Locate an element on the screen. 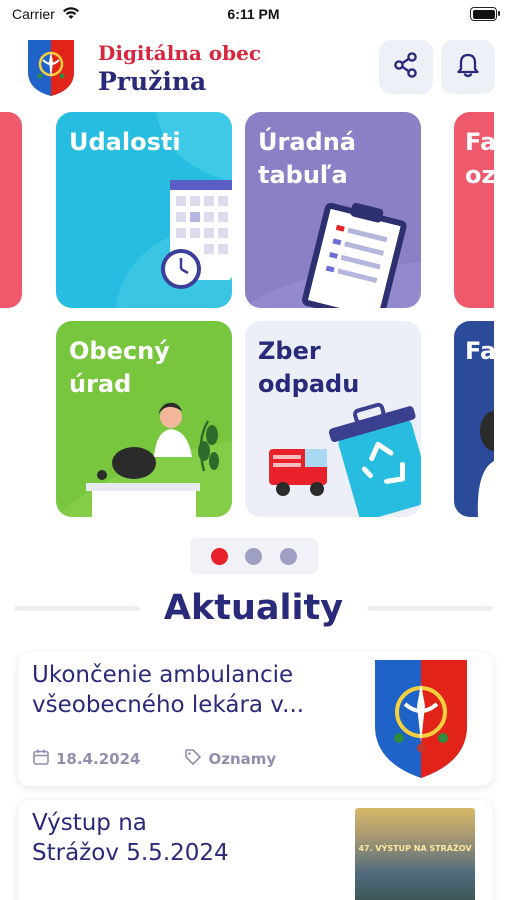 This screenshot has height=900, width=507. app-header: Digitálna obec Pružina is located at coordinates (253, 69).